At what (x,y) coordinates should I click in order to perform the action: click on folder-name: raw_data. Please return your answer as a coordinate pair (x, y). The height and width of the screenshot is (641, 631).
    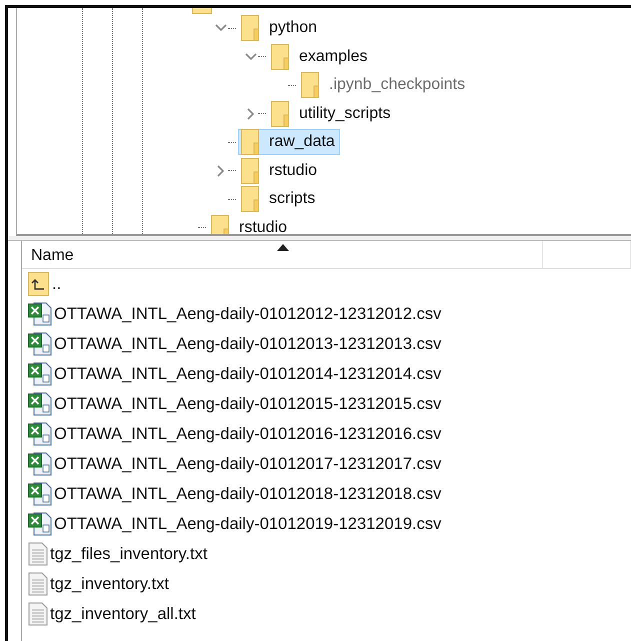
    Looking at the image, I should click on (302, 142).